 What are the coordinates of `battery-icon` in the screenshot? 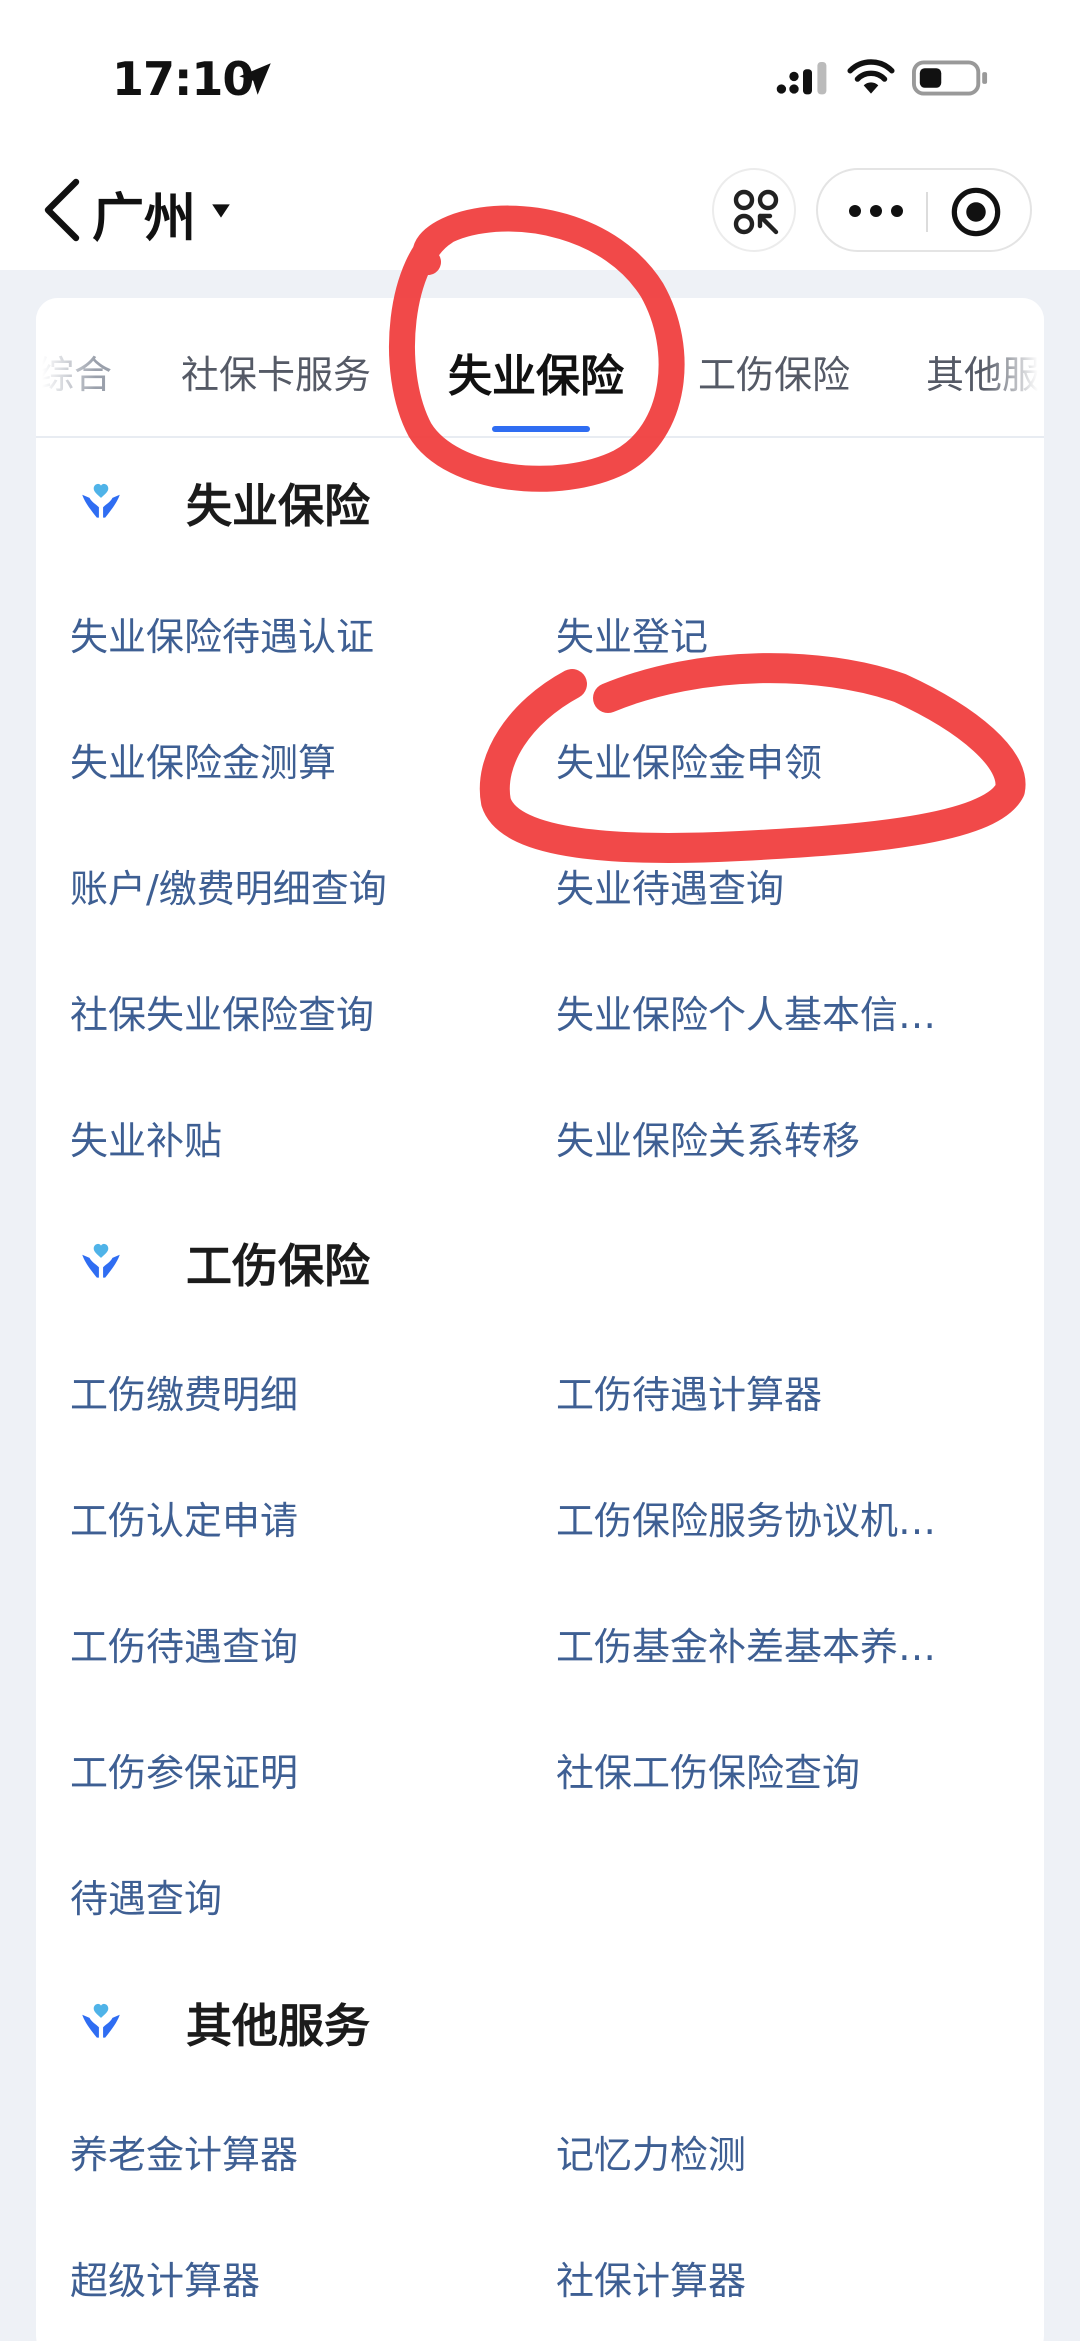 It's located at (950, 78).